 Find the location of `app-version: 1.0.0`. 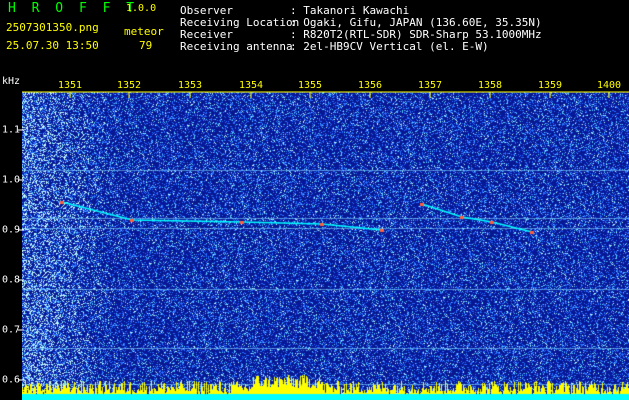

app-version: 1.0.0 is located at coordinates (141, 8).